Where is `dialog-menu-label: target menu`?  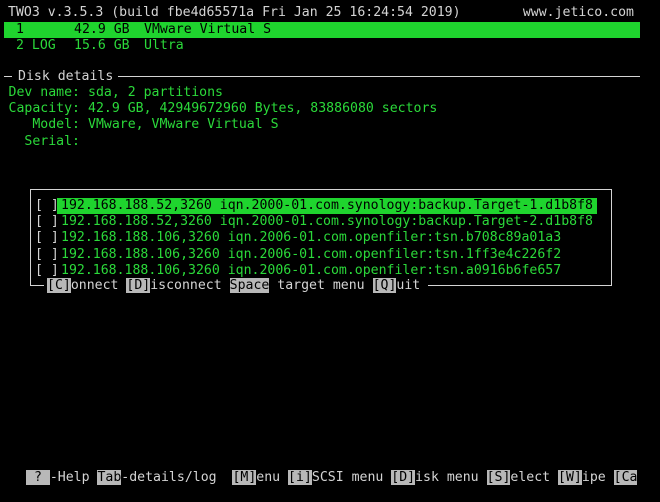 dialog-menu-label: target menu is located at coordinates (321, 285).